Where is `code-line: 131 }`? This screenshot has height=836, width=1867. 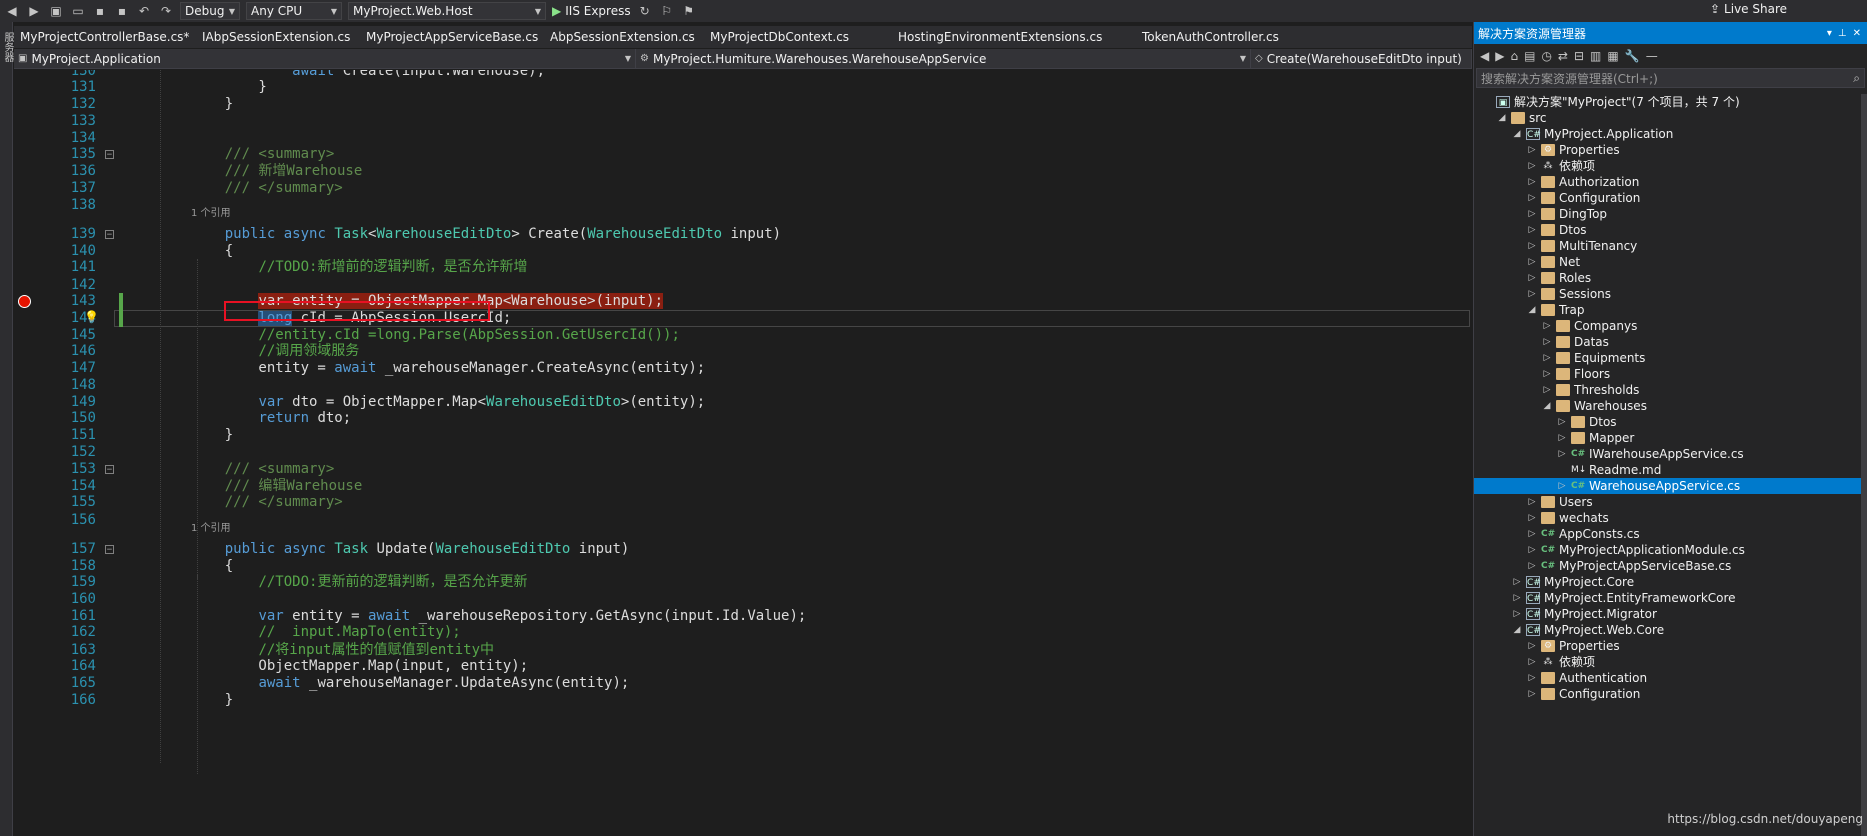 code-line: 131 } is located at coordinates (743, 87).